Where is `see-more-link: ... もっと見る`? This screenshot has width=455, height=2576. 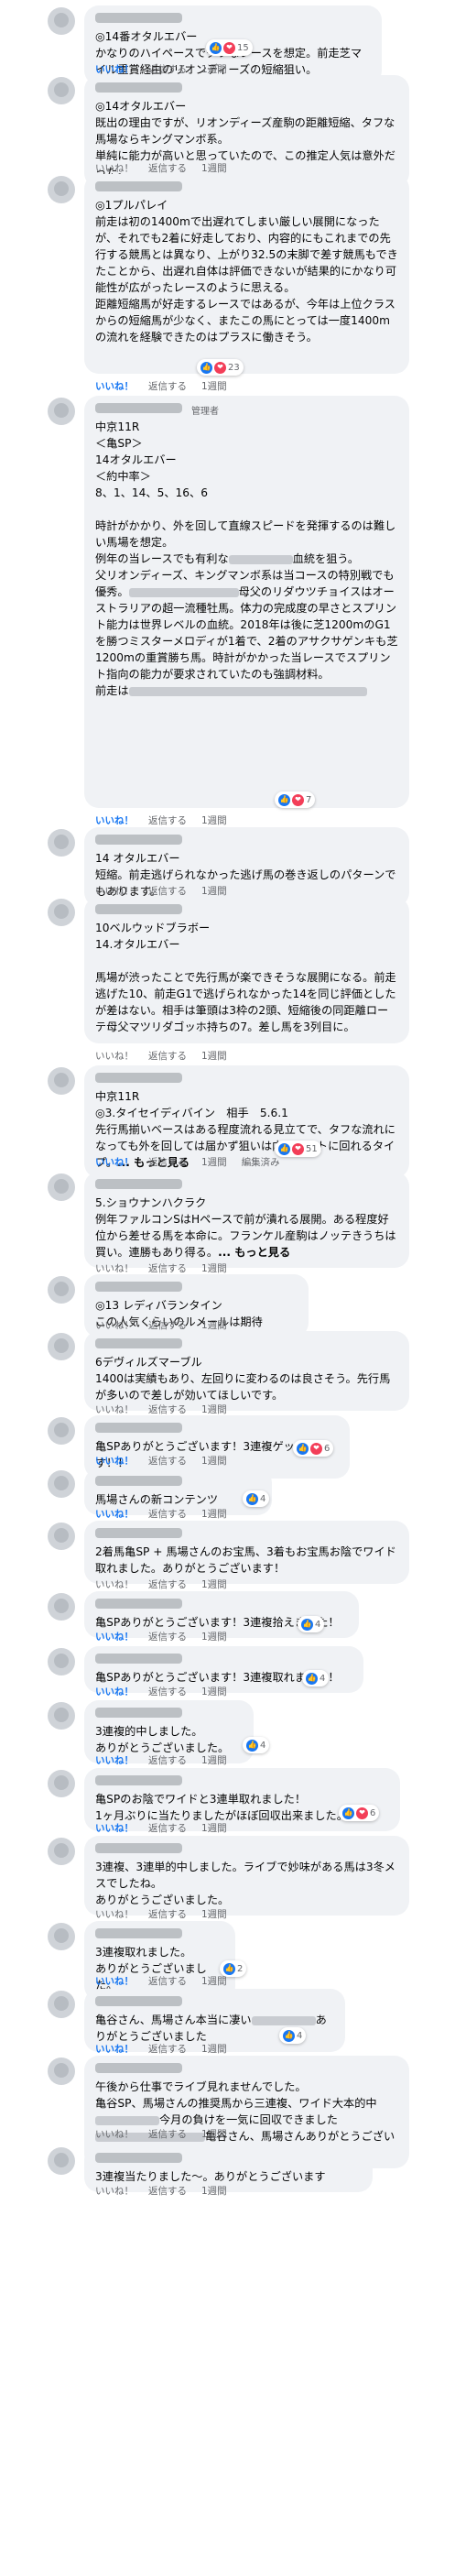 see-more-link: ... もっと見る is located at coordinates (254, 1252).